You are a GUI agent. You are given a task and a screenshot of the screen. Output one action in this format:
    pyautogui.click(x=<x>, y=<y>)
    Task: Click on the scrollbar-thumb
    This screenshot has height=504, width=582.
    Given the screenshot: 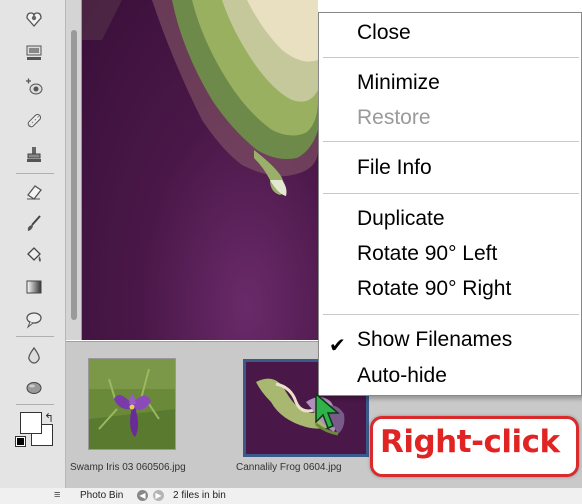 What is the action you would take?
    pyautogui.click(x=74, y=175)
    